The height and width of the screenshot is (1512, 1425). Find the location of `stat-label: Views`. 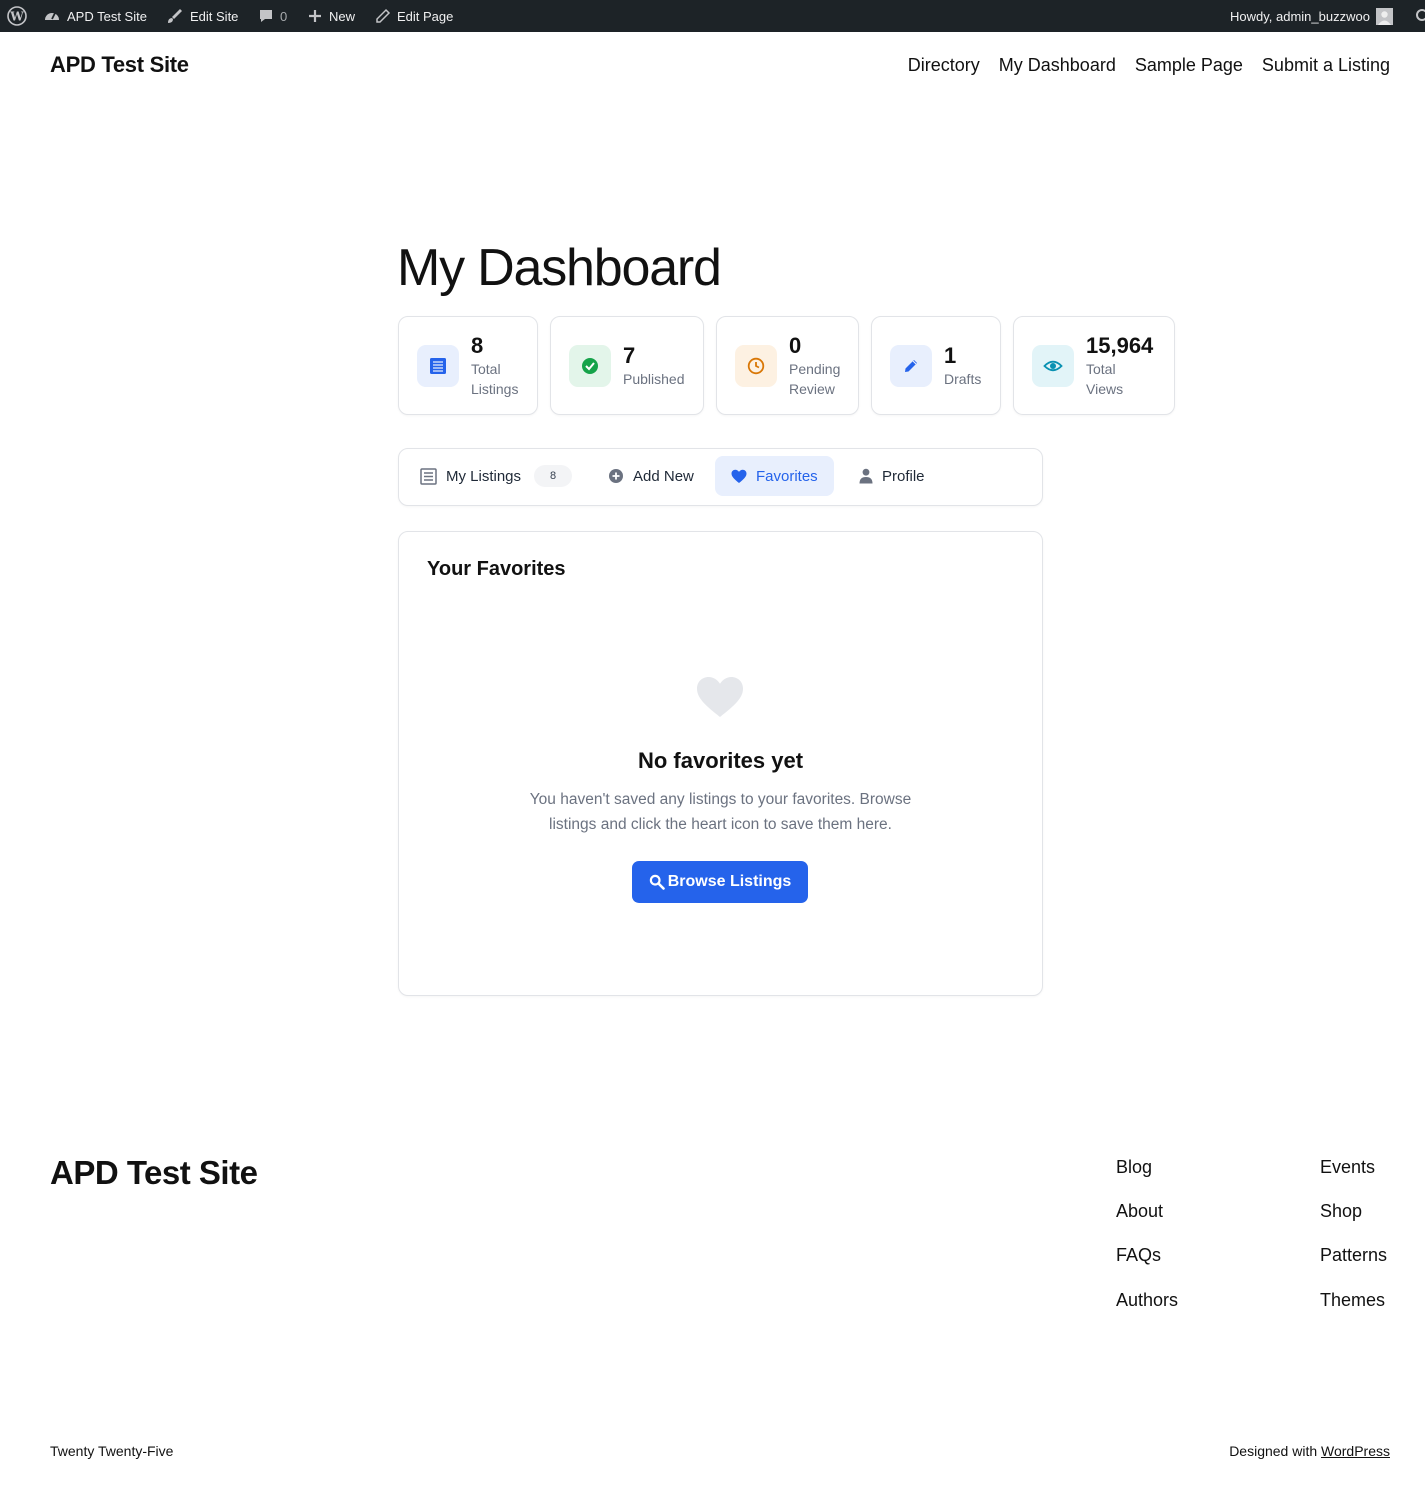

stat-label: Views is located at coordinates (1105, 388).